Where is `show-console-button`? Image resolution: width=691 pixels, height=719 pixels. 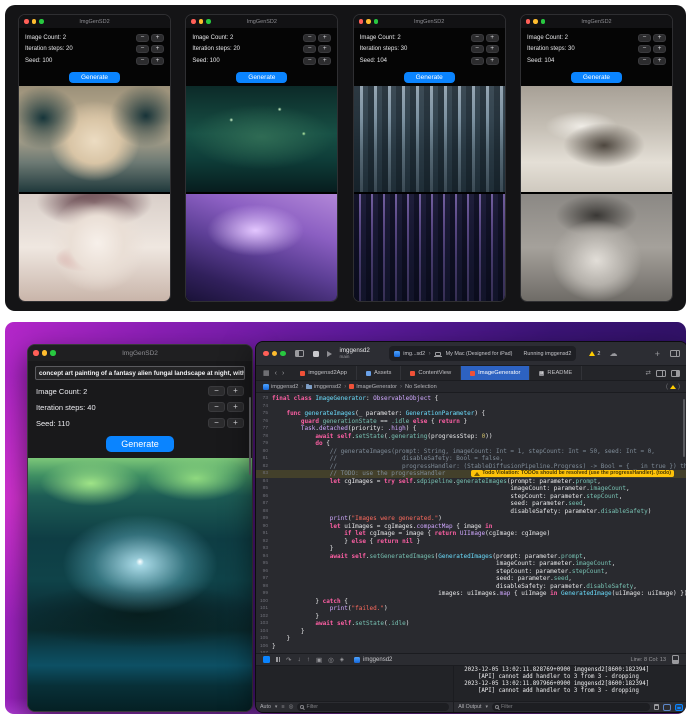
show-console-button is located at coordinates (679, 707).